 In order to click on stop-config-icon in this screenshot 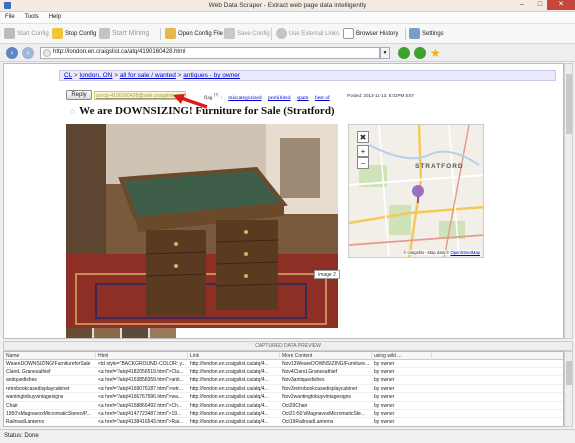, I will do `click(57, 33)`.